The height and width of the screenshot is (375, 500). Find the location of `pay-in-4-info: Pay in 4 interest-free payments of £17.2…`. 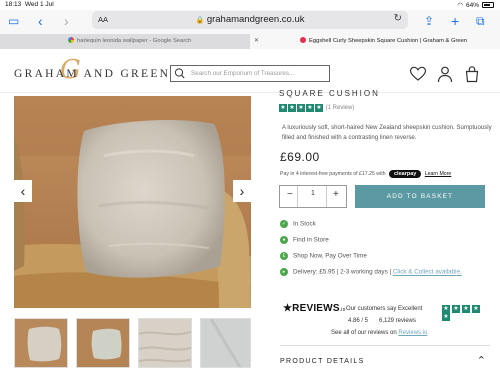

pay-in-4-info: Pay in 4 interest-free payments of £17.2… is located at coordinates (366, 174).